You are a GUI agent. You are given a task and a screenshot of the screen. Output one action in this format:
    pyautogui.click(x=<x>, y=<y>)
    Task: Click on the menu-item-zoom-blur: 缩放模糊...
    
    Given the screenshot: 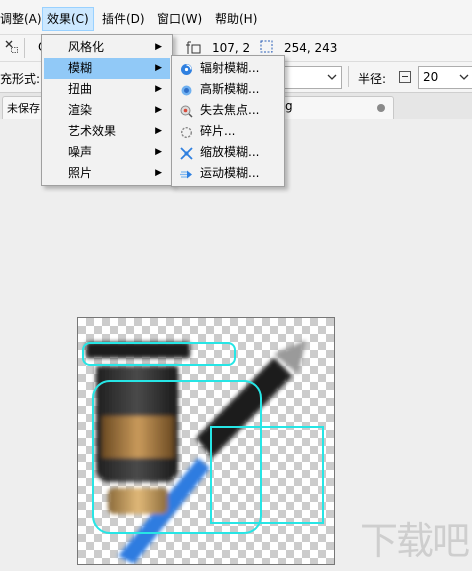 What is the action you would take?
    pyautogui.click(x=228, y=152)
    